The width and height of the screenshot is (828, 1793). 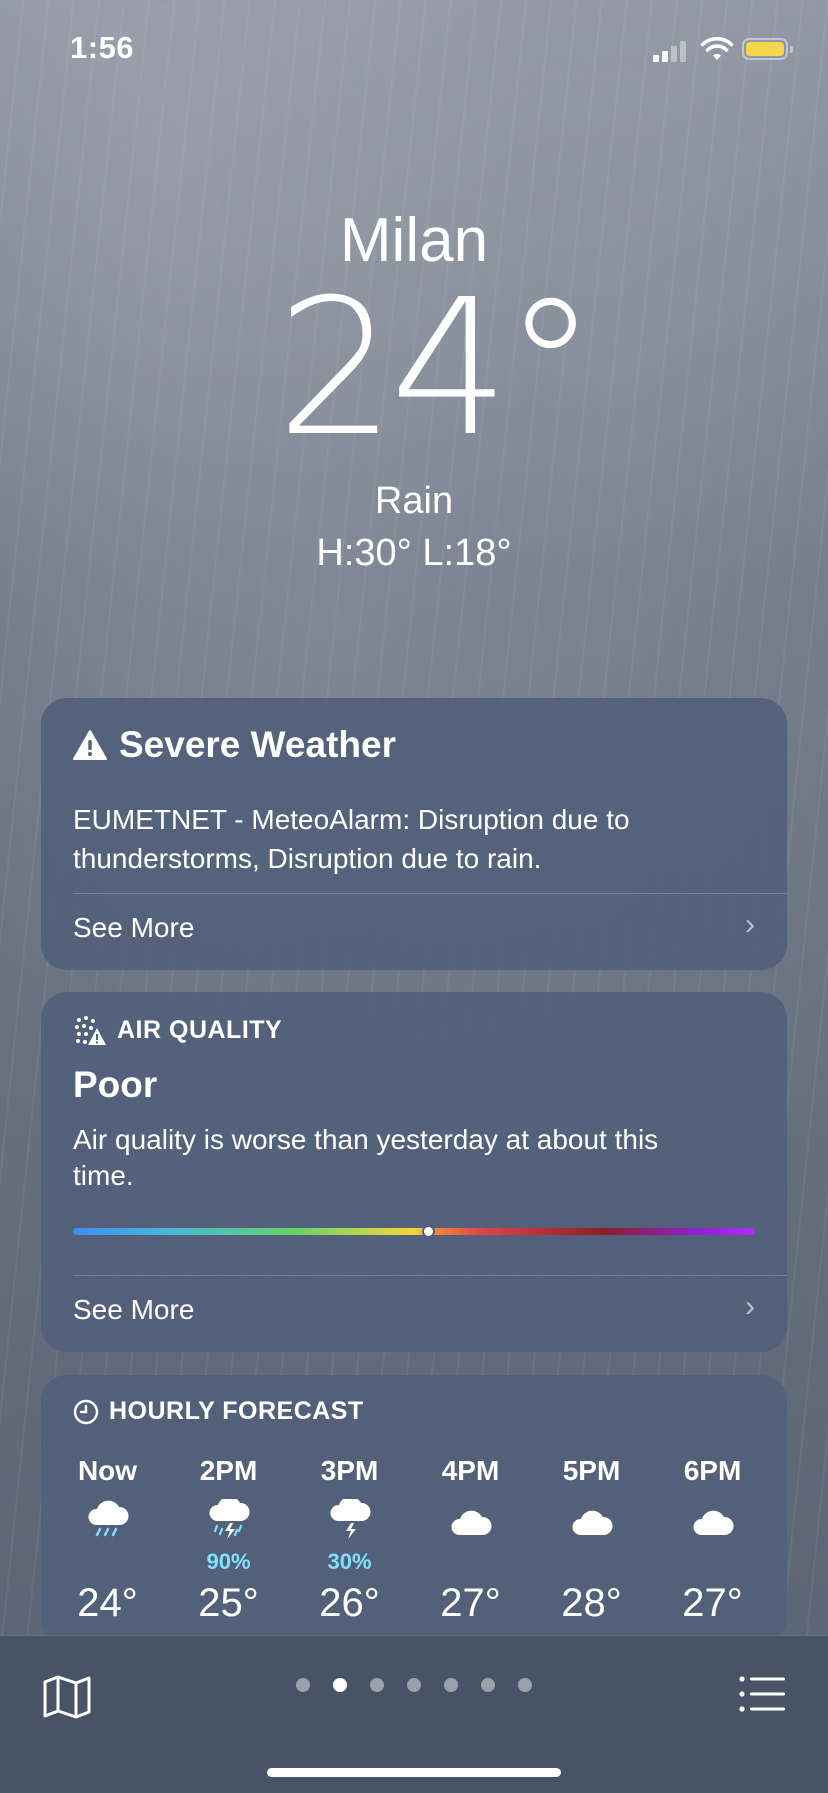 What do you see at coordinates (717, 48) in the screenshot?
I see `wifi-icon` at bounding box center [717, 48].